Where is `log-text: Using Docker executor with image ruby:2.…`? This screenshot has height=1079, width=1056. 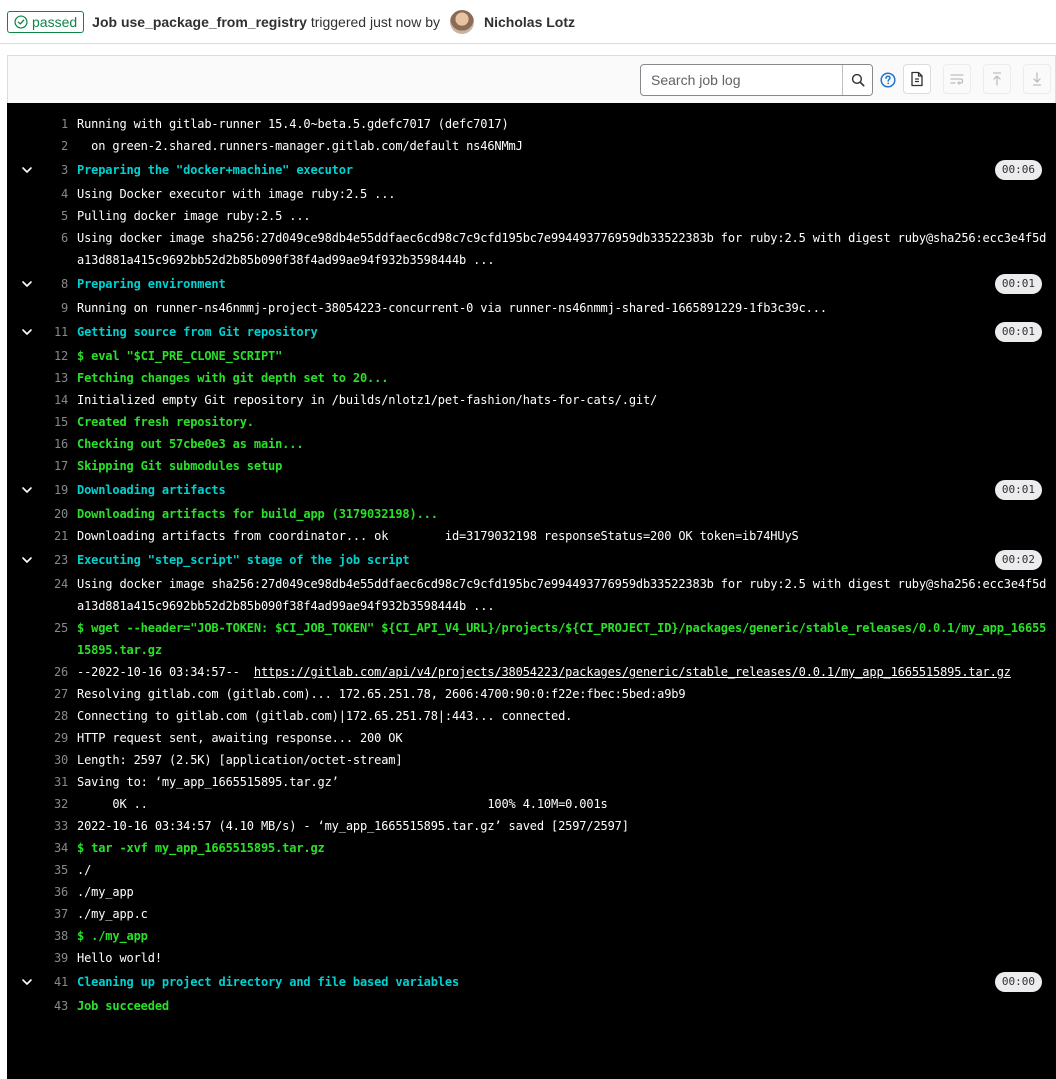
log-text: Using Docker executor with image ruby:2.… is located at coordinates (236, 194).